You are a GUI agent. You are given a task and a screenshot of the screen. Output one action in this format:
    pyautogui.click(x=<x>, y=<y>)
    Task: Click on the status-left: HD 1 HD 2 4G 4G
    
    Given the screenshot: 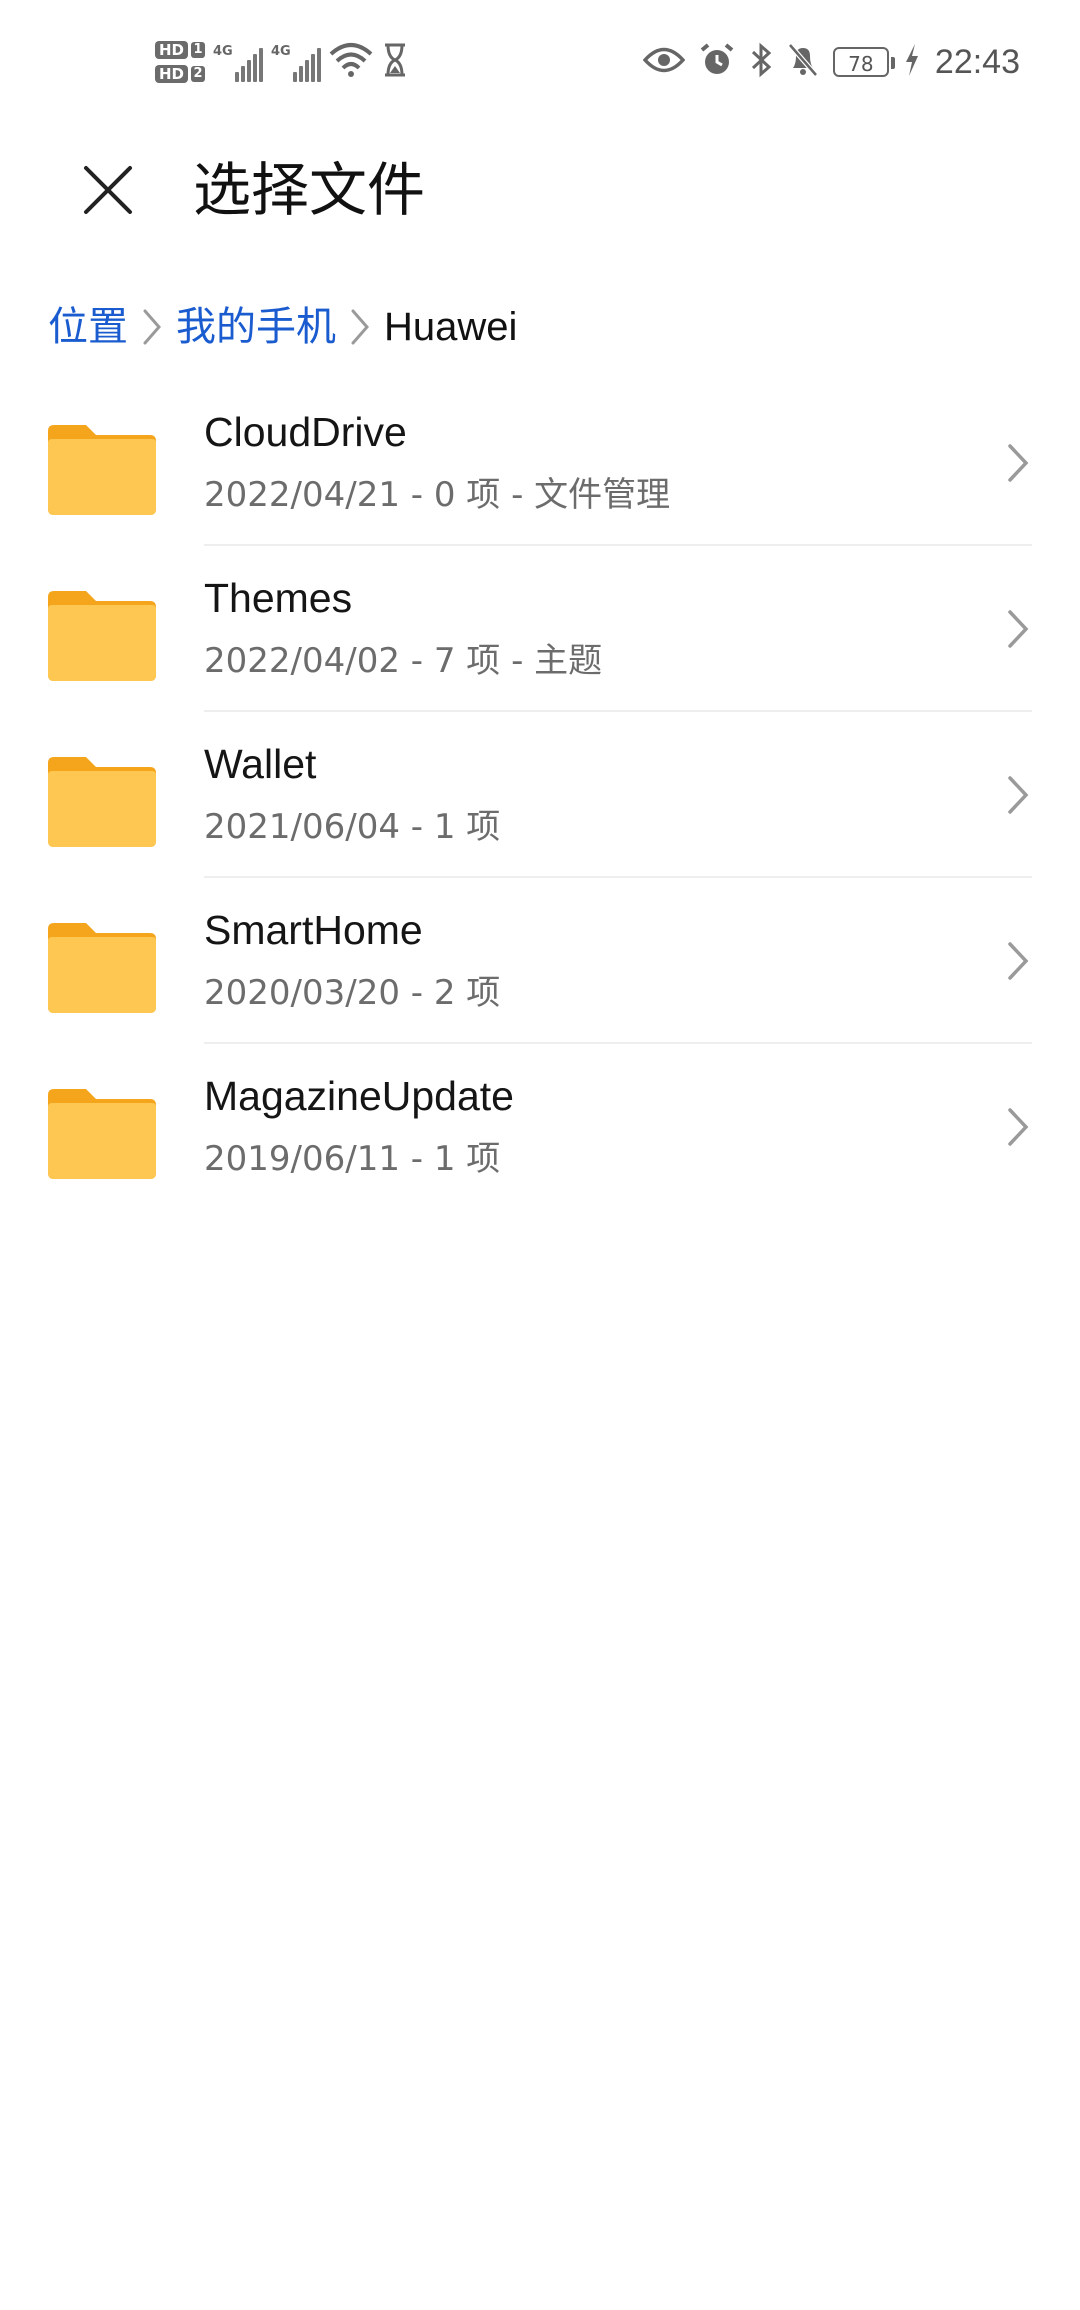 What is the action you would take?
    pyautogui.click(x=282, y=62)
    